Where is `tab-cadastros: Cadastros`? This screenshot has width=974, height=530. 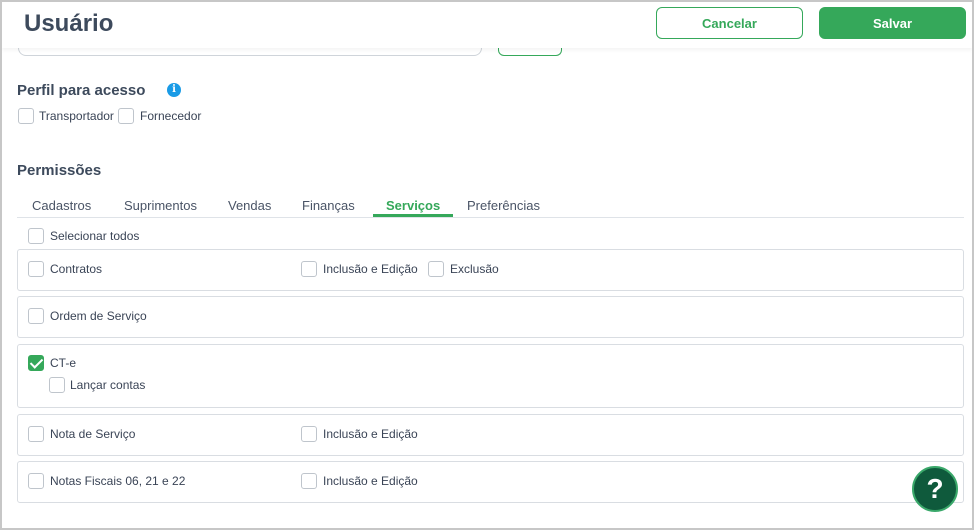 tab-cadastros: Cadastros is located at coordinates (61, 205).